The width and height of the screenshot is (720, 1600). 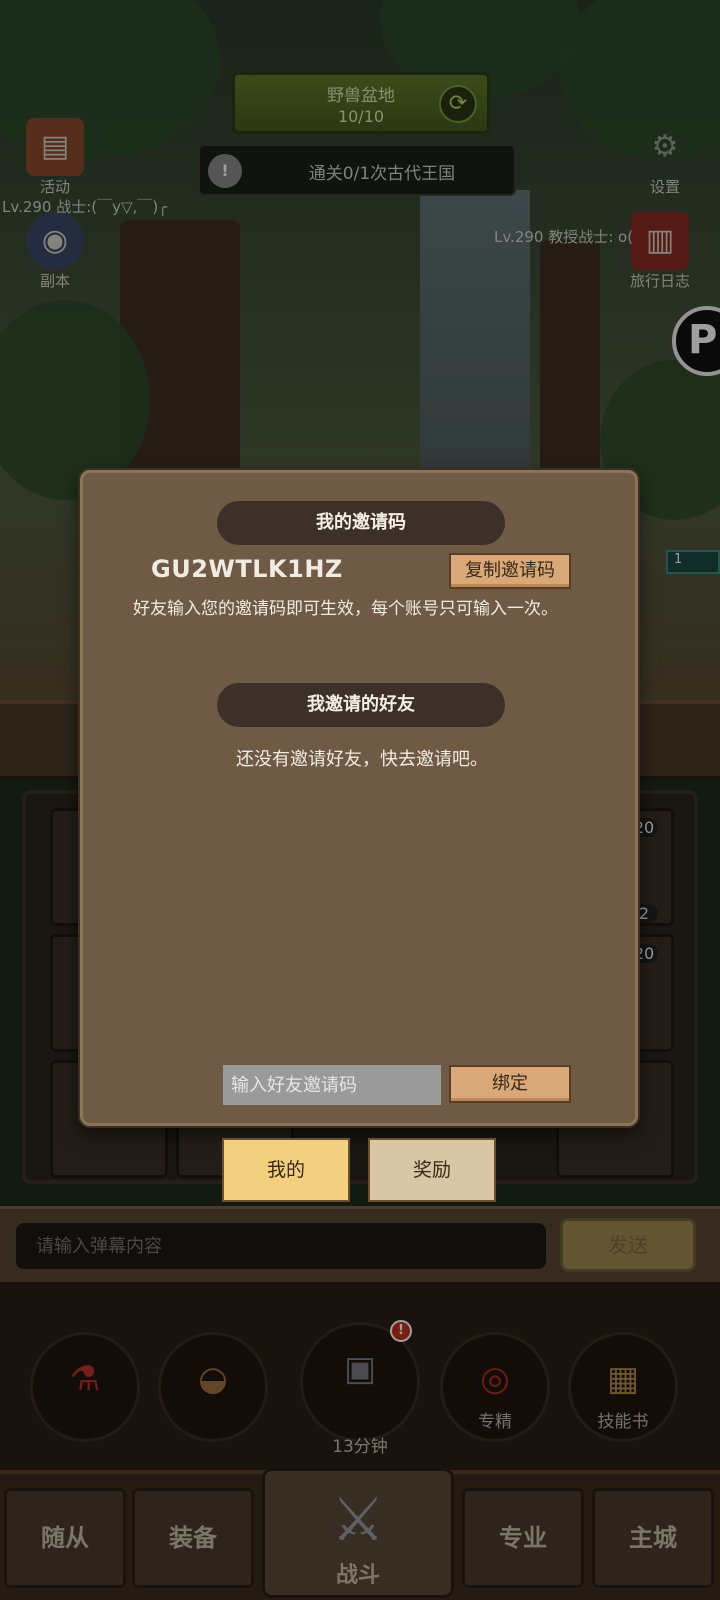 I want to click on my-invite-code-title: 我的邀请码, so click(x=361, y=523).